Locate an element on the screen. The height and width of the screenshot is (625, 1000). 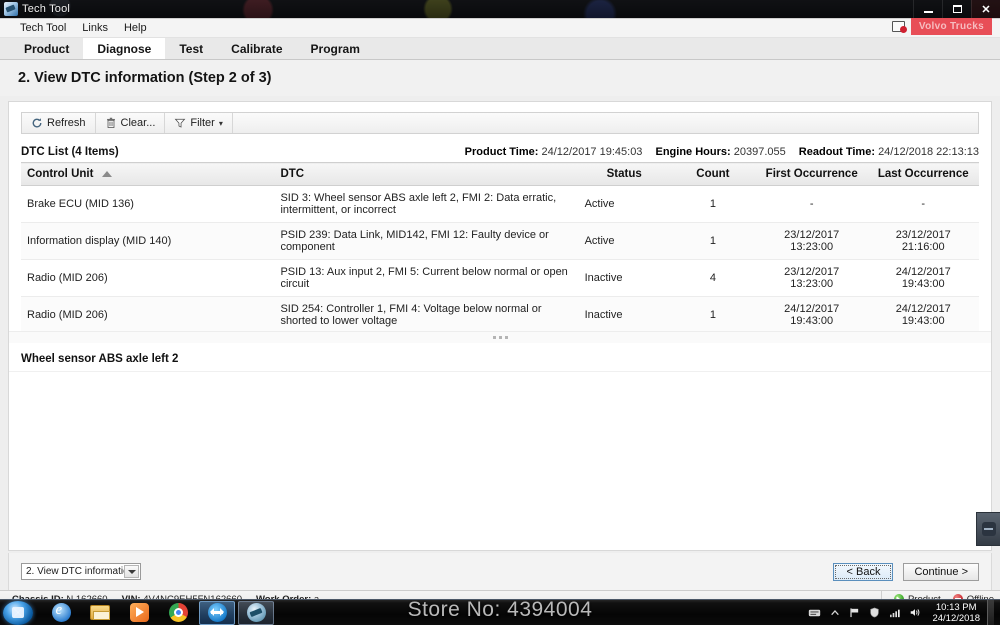
refresh-button: Refresh is located at coordinates (59, 123).